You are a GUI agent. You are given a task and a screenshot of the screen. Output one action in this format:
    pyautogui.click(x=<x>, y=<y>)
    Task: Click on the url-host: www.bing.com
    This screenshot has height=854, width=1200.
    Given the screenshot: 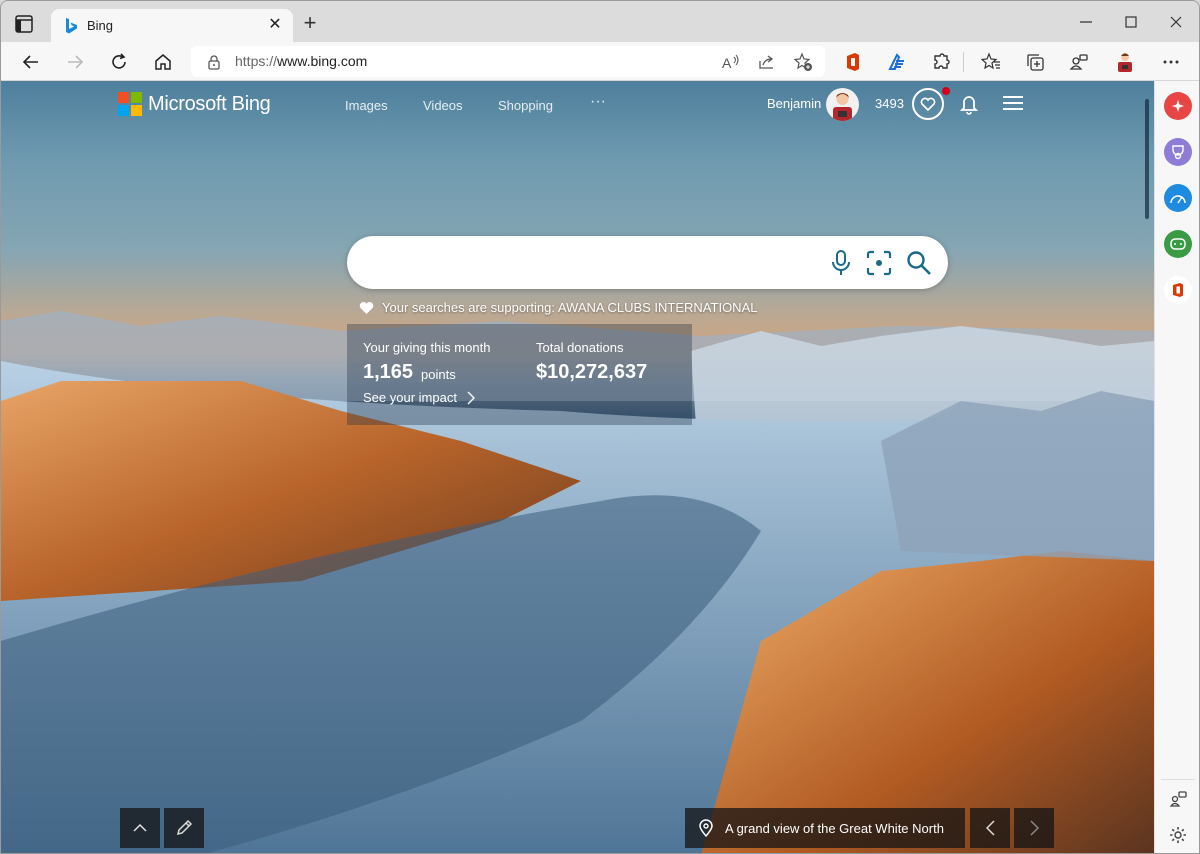 What is the action you would take?
    pyautogui.click(x=322, y=61)
    